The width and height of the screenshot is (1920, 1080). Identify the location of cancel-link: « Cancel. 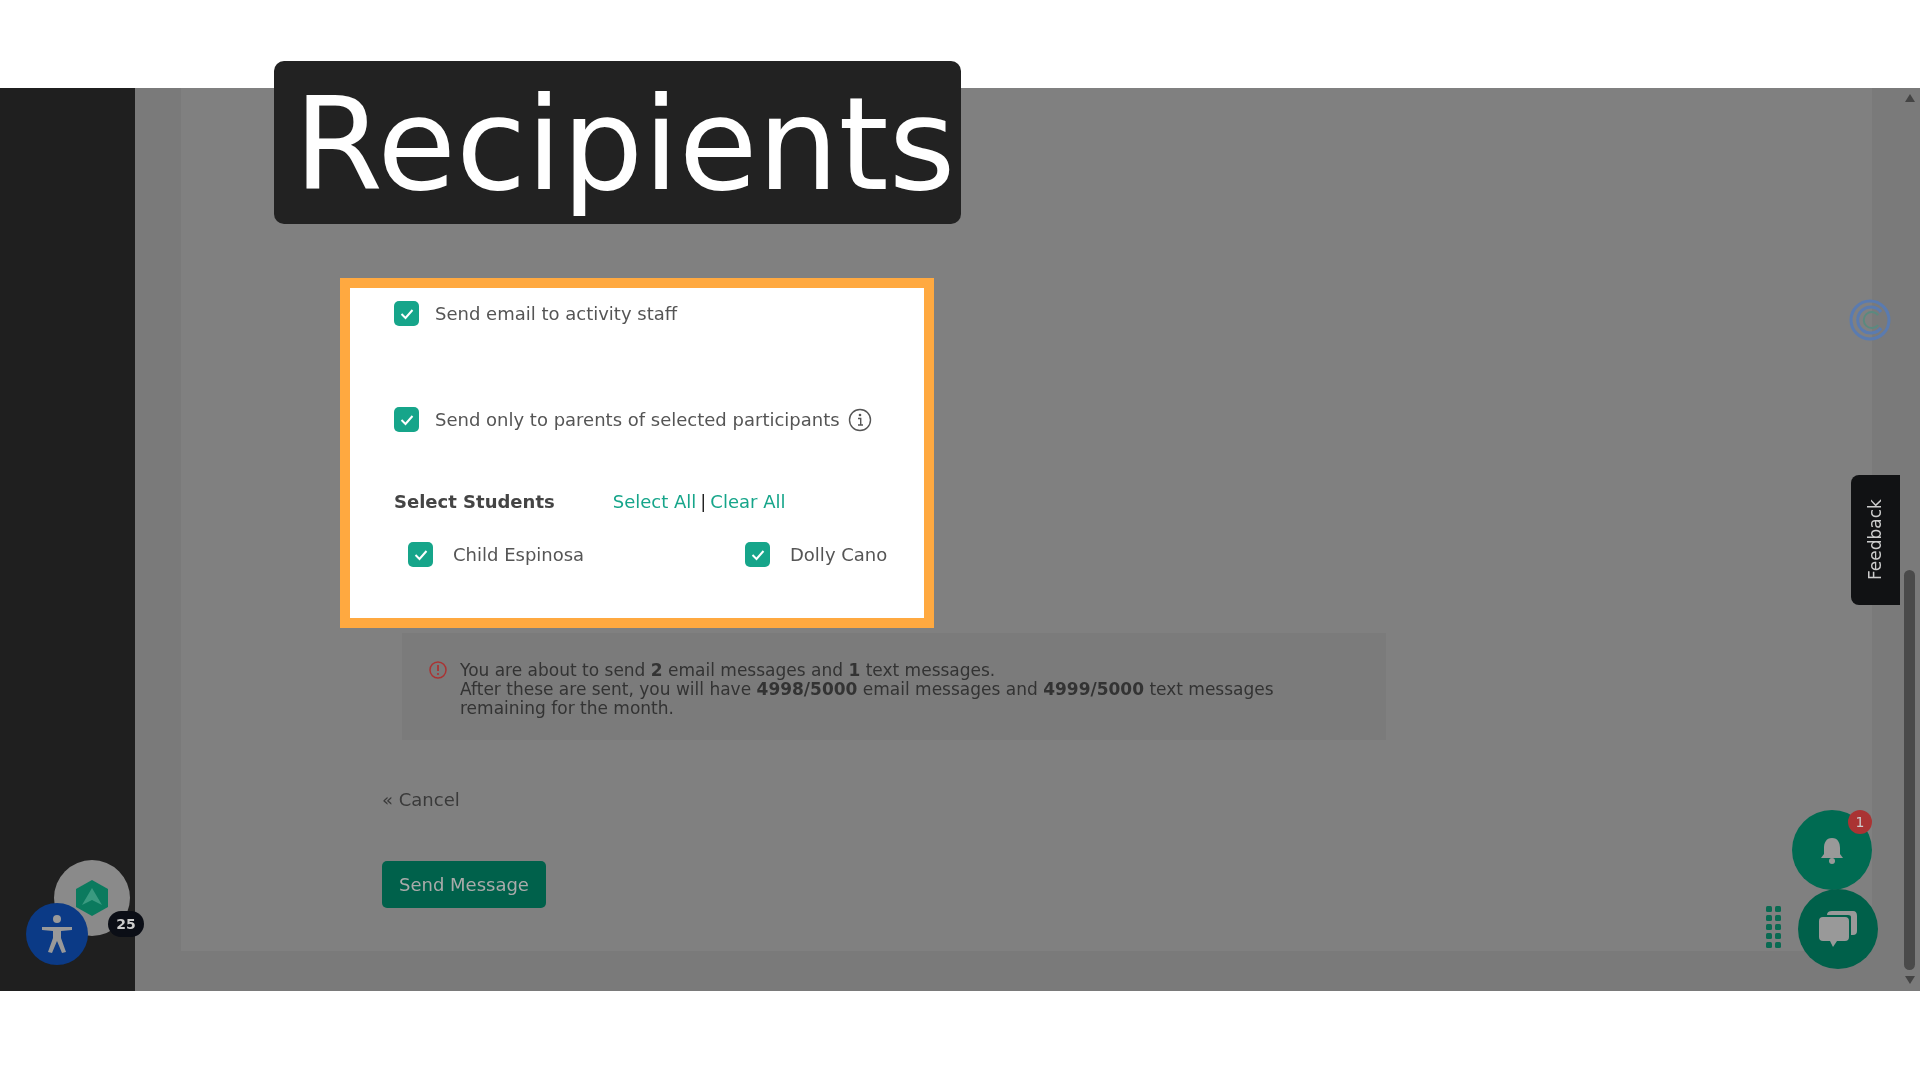
(421, 800).